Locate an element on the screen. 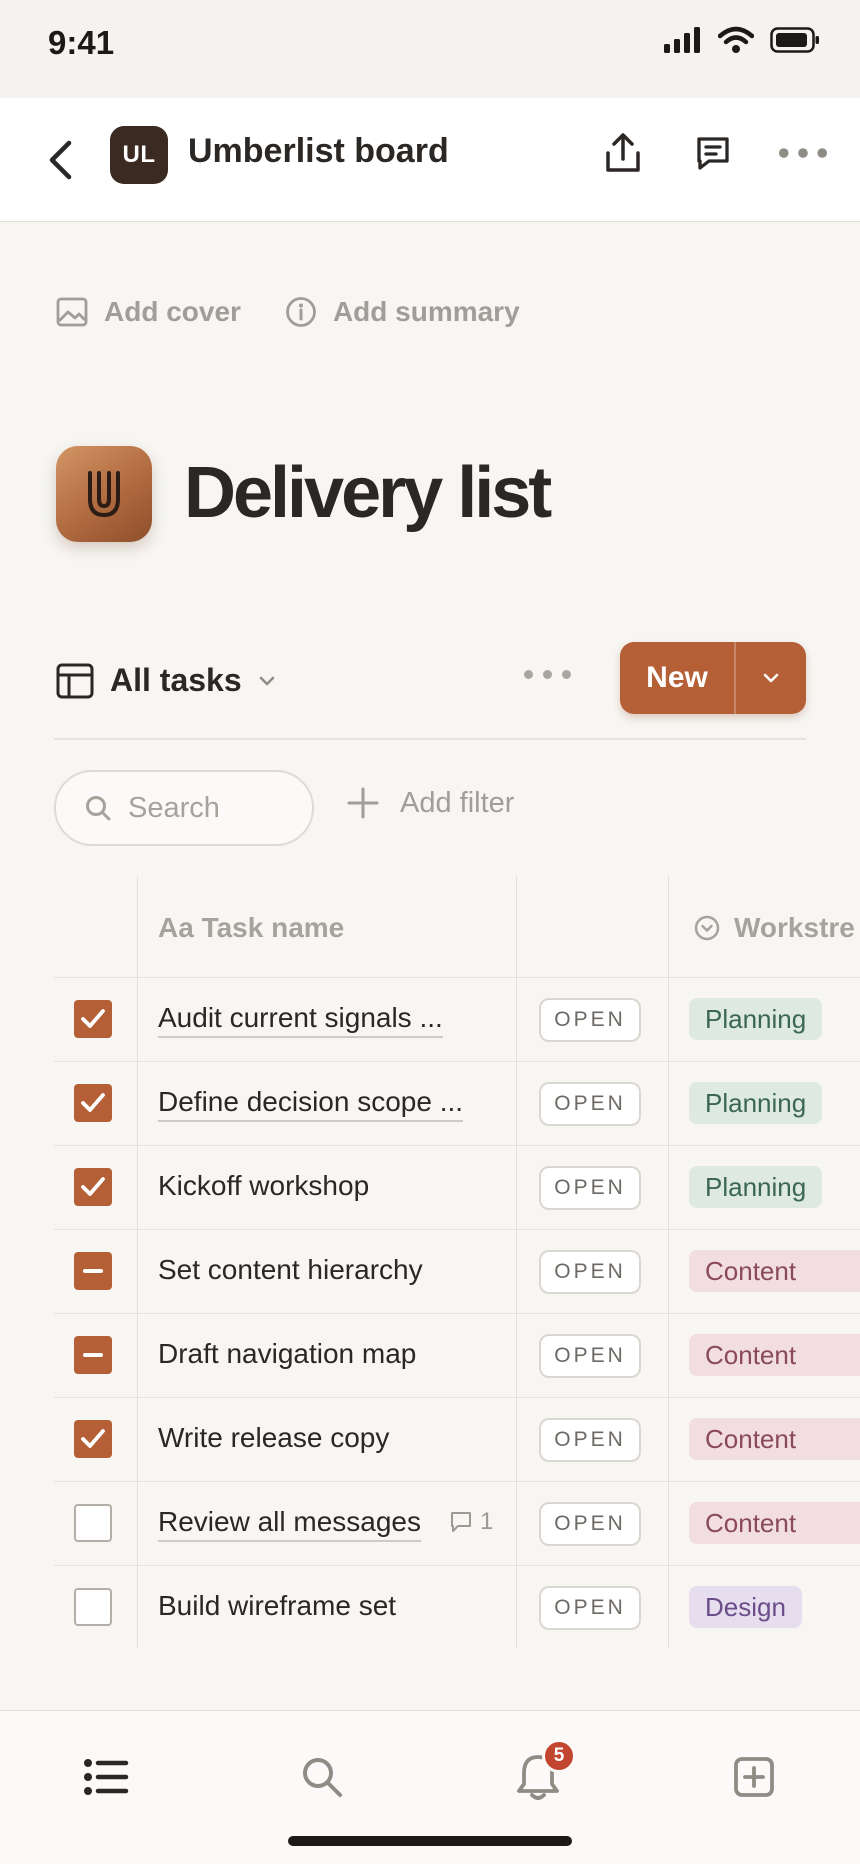  home-indicator is located at coordinates (430, 1841).